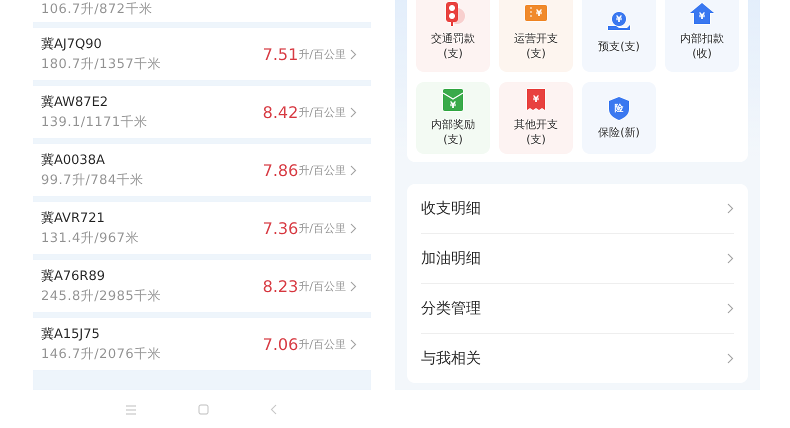 The width and height of the screenshot is (790, 428). I want to click on category-label: 预支(支), so click(619, 47).